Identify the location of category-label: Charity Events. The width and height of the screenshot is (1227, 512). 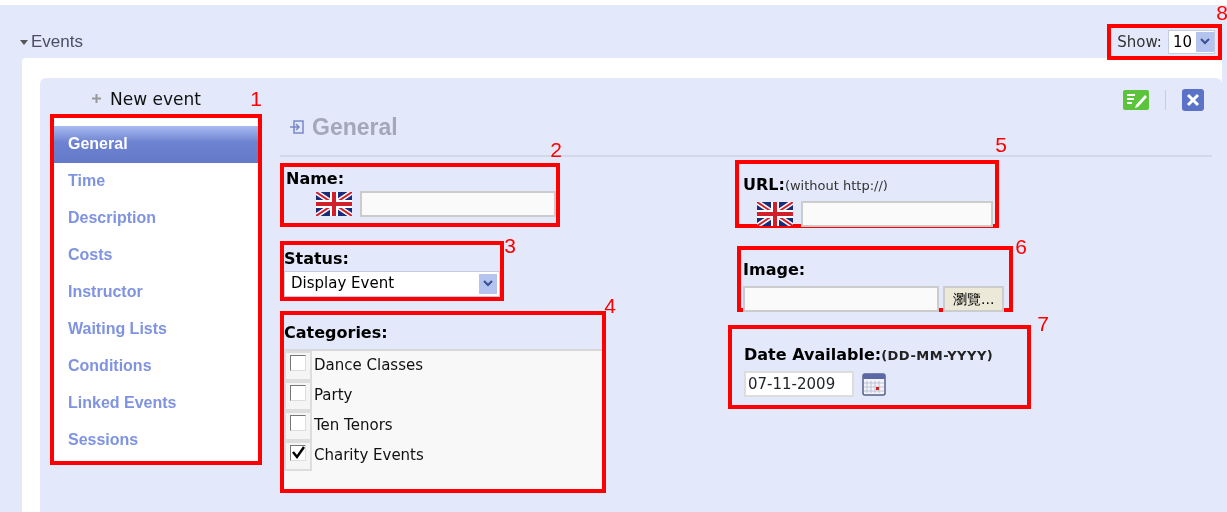
(369, 456).